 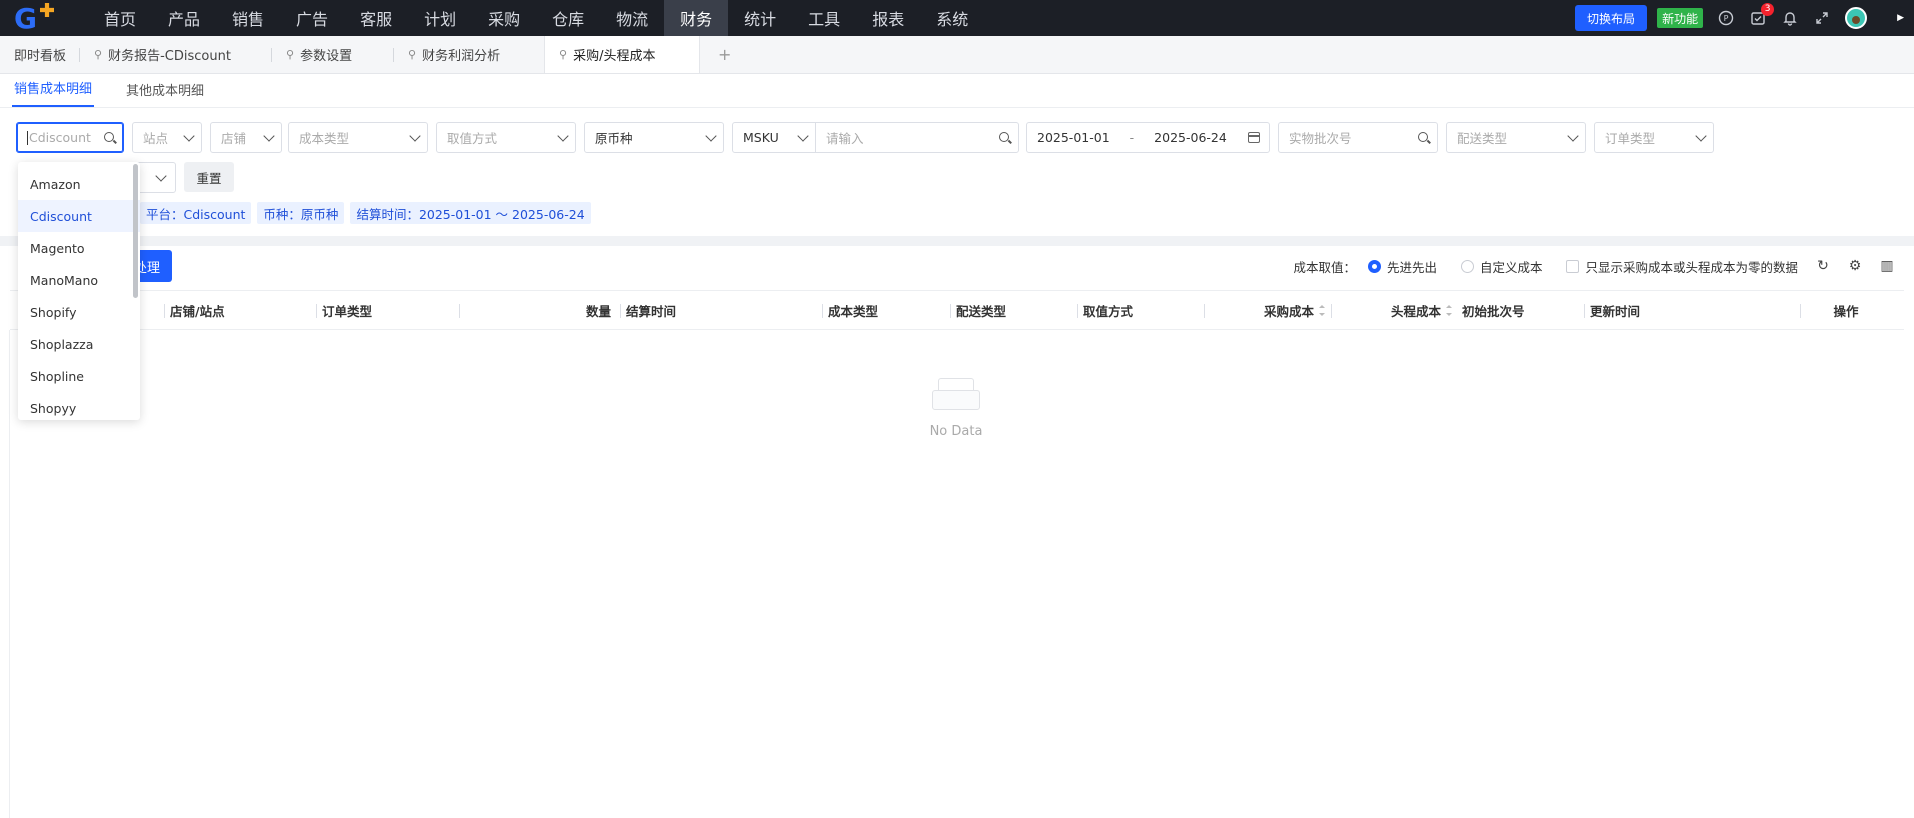 What do you see at coordinates (79, 312) in the screenshot?
I see `option-shopify: Shopify` at bounding box center [79, 312].